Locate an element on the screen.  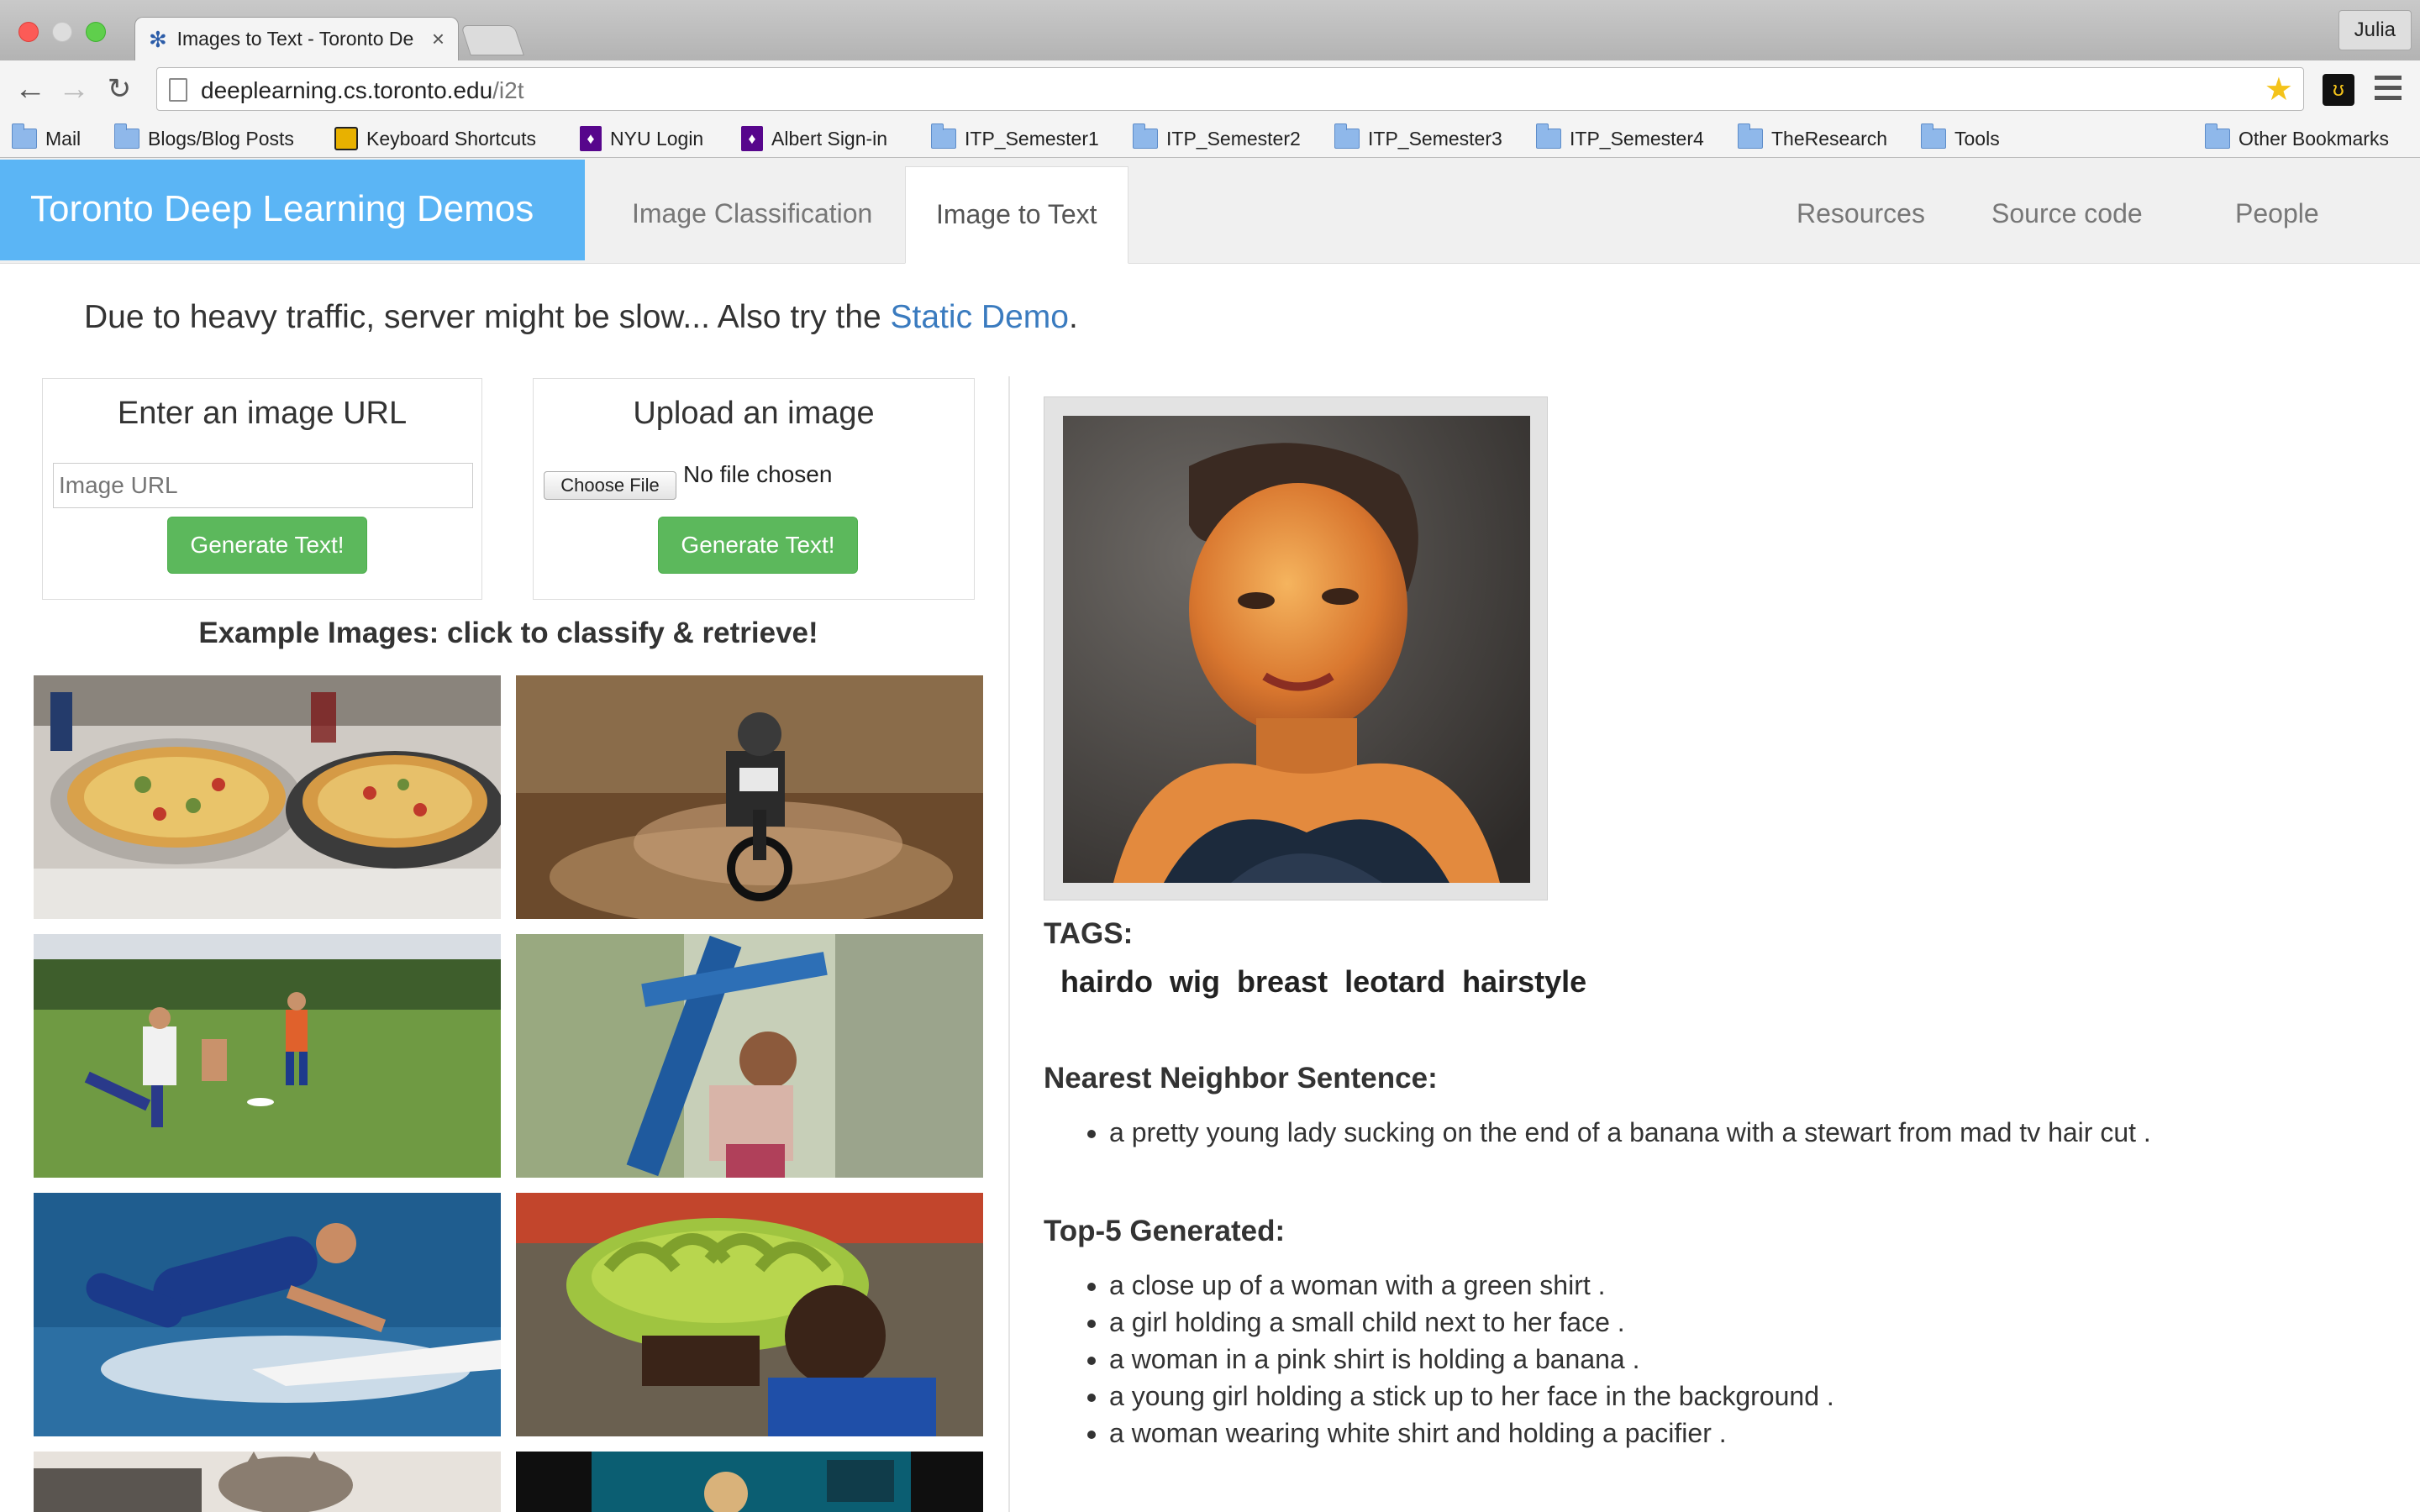
window-minimize-button is located at coordinates (62, 32).